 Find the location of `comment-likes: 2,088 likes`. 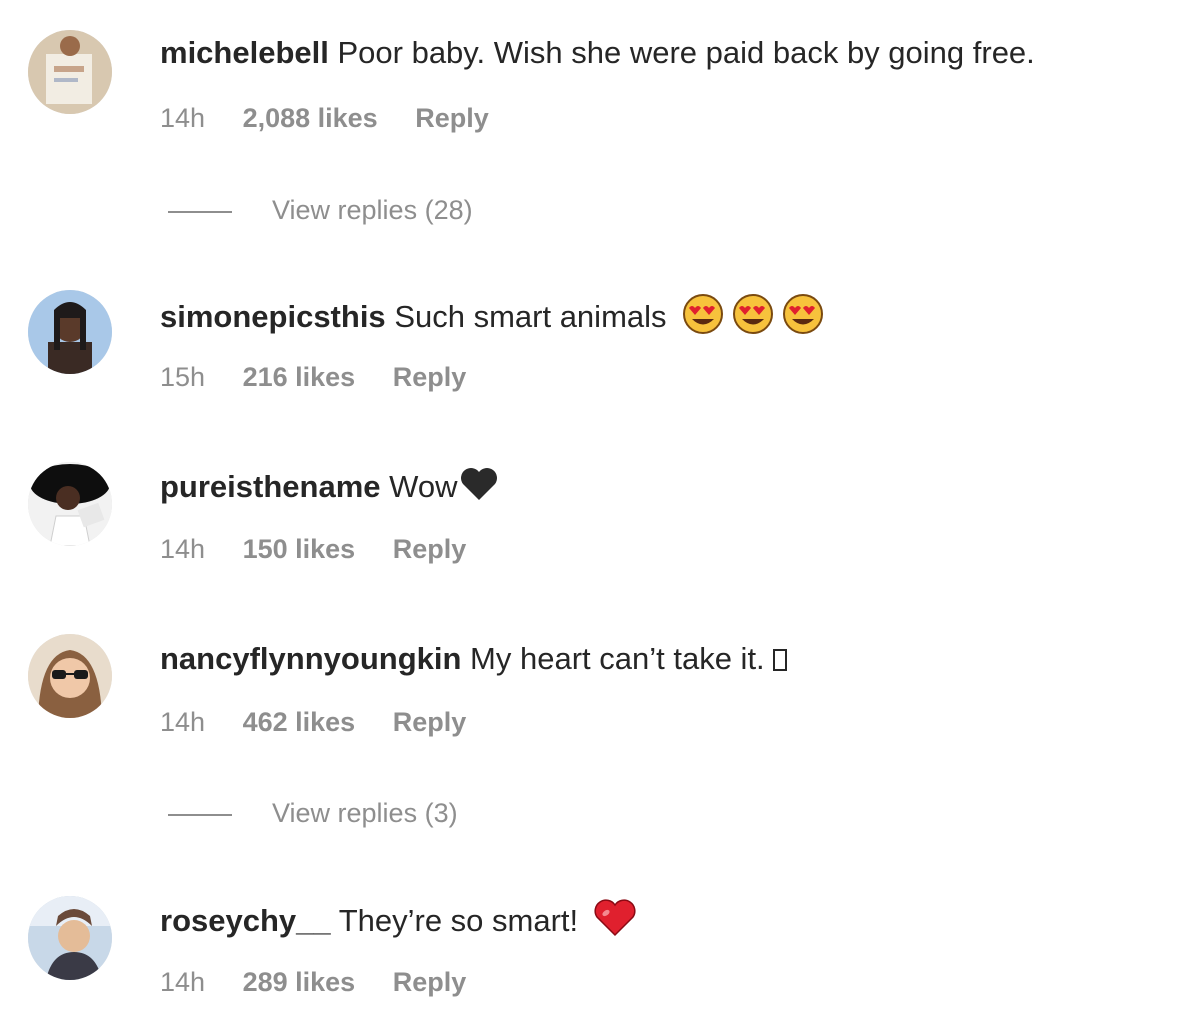

comment-likes: 2,088 likes is located at coordinates (310, 118).